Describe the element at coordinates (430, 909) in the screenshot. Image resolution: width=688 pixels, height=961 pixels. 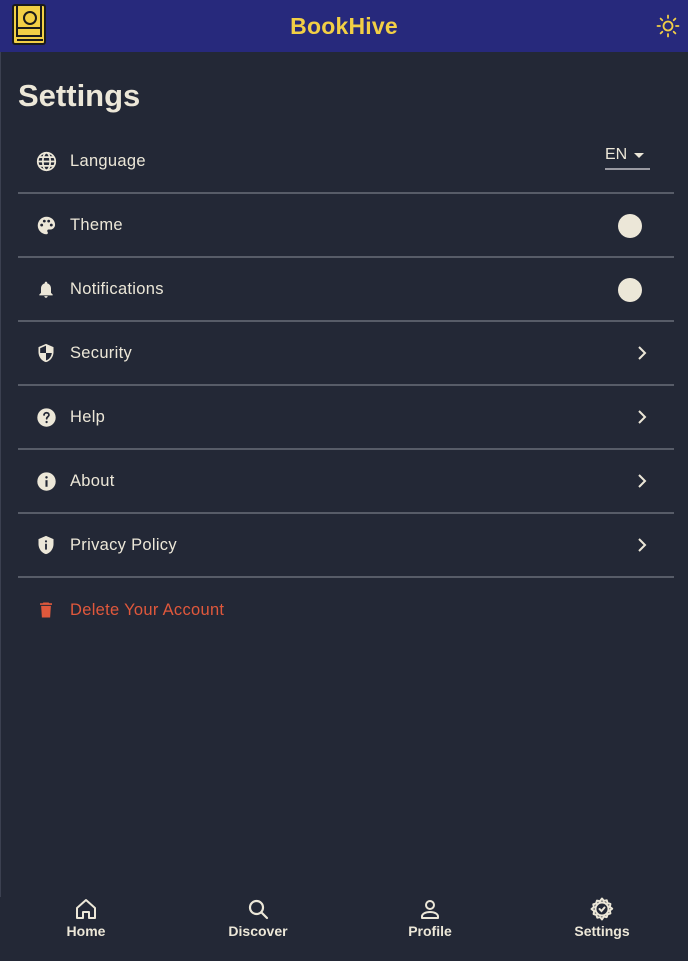
I see `person-icon` at that location.